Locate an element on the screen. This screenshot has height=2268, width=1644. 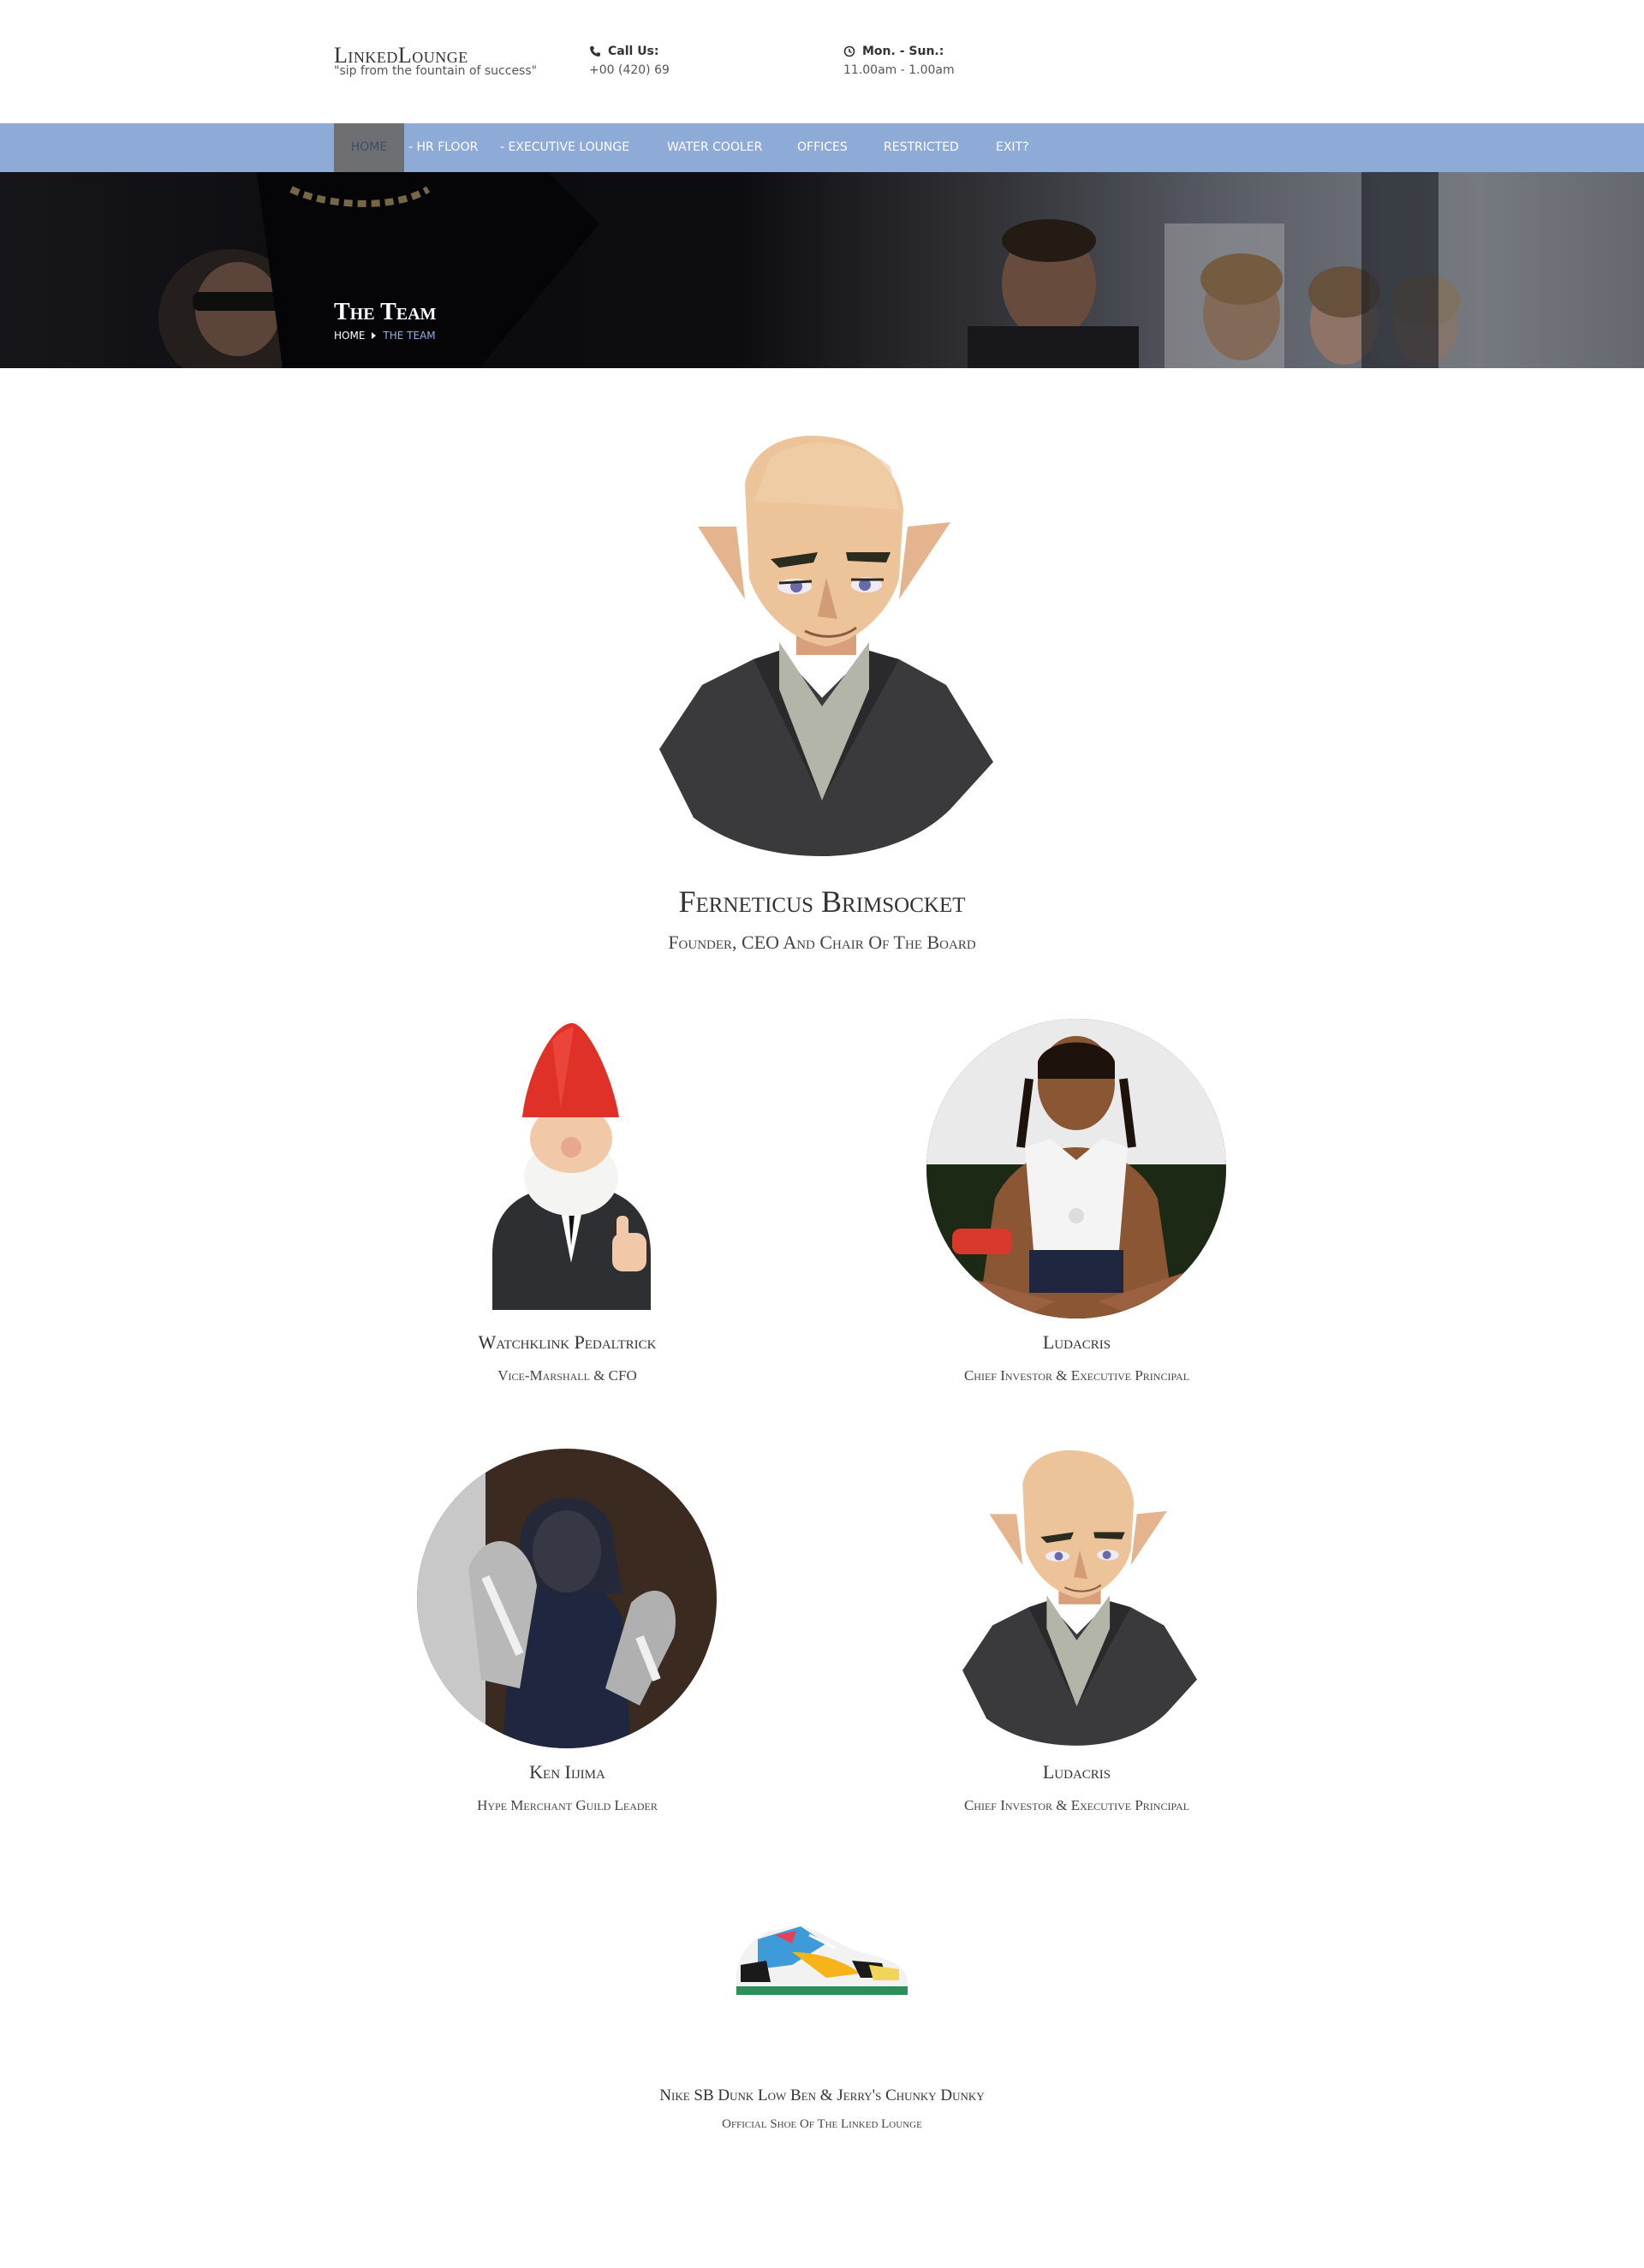
hours-value: 11.00am - 1.00am is located at coordinates (899, 70).